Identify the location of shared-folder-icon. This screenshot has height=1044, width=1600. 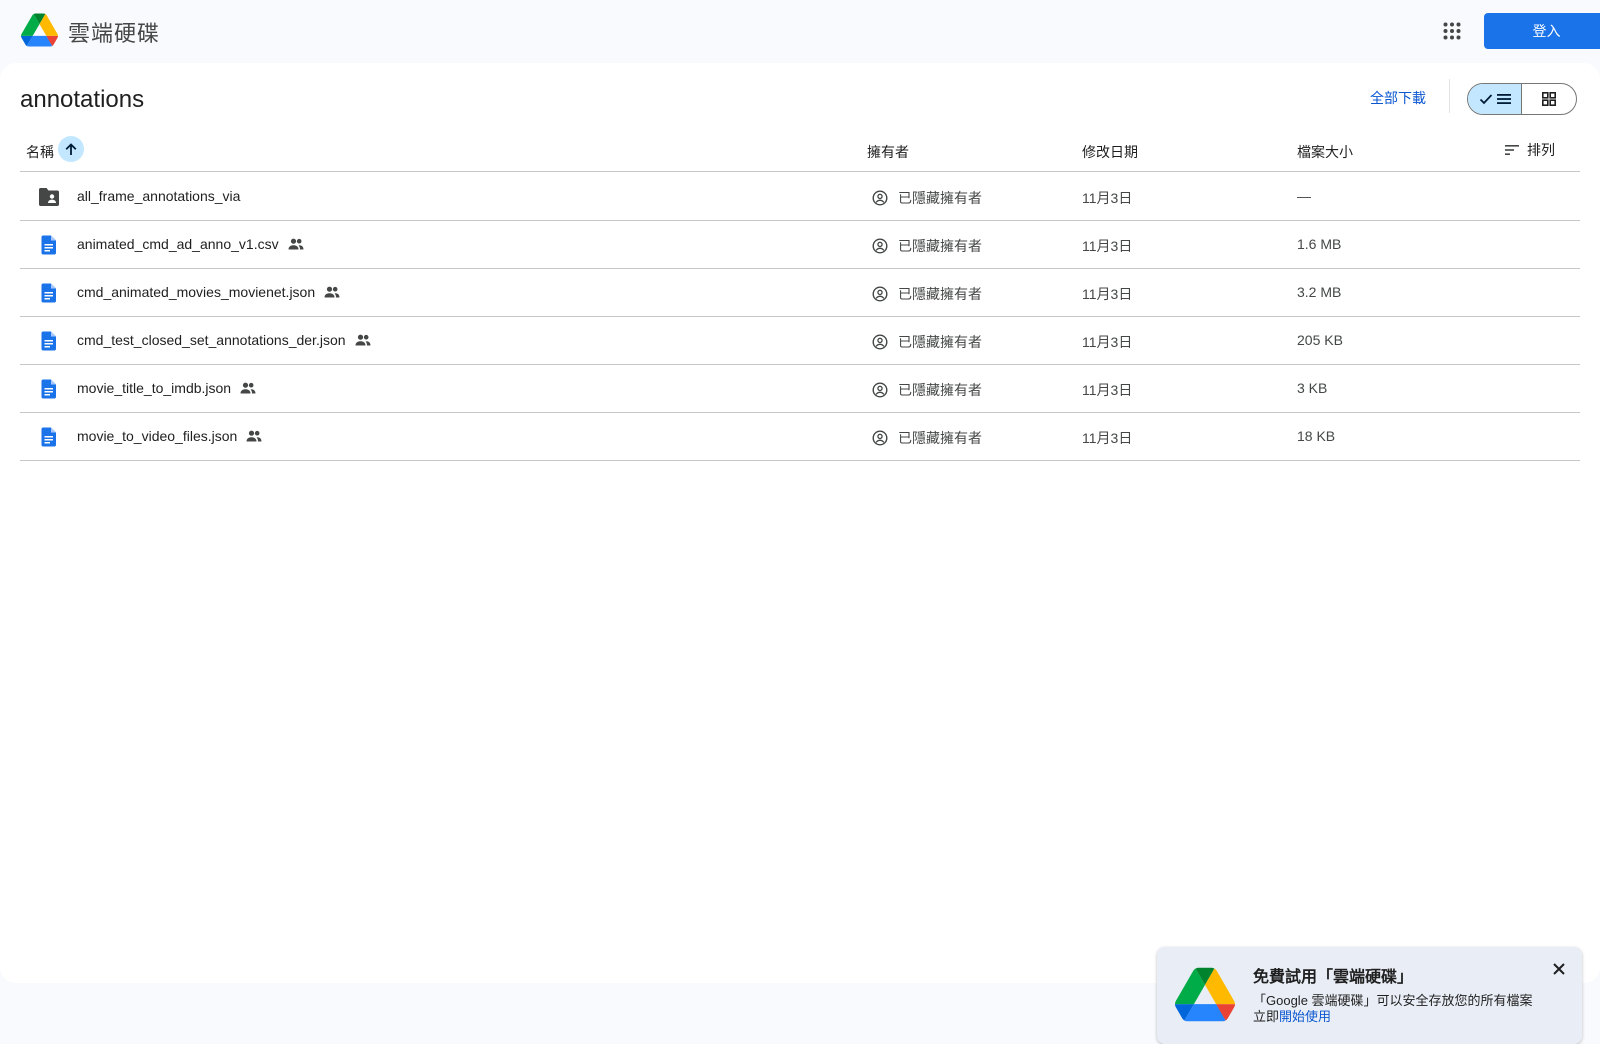
(49, 197).